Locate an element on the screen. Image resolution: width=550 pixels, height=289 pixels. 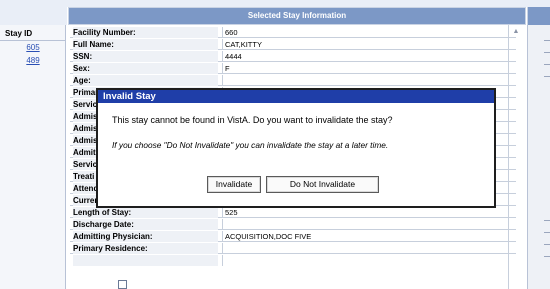
info-row is located at coordinates (293, 260).